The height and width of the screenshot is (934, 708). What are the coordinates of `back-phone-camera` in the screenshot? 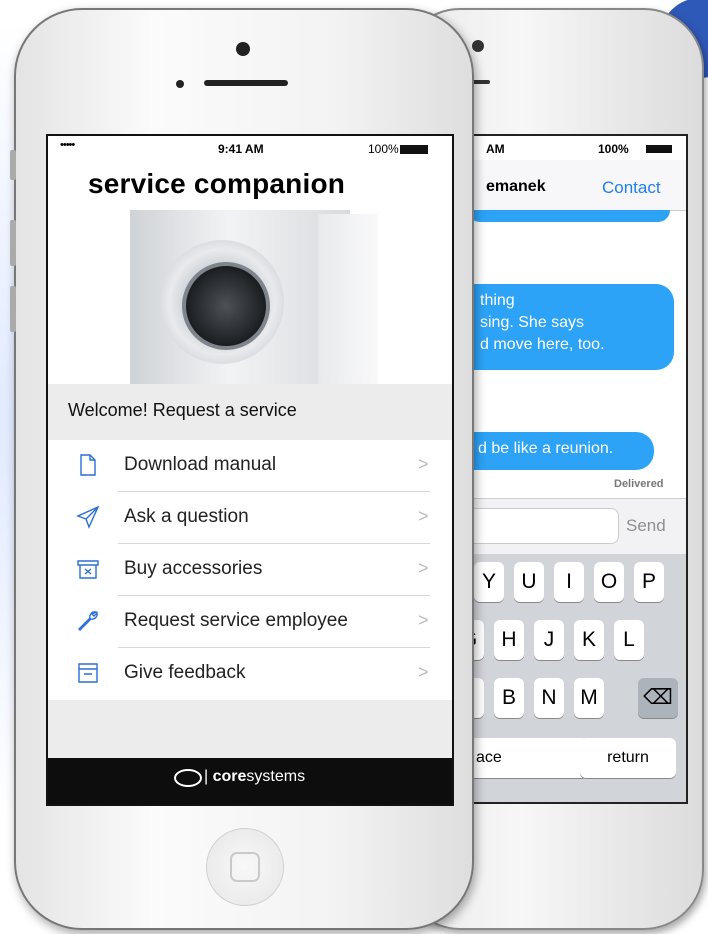 It's located at (478, 46).